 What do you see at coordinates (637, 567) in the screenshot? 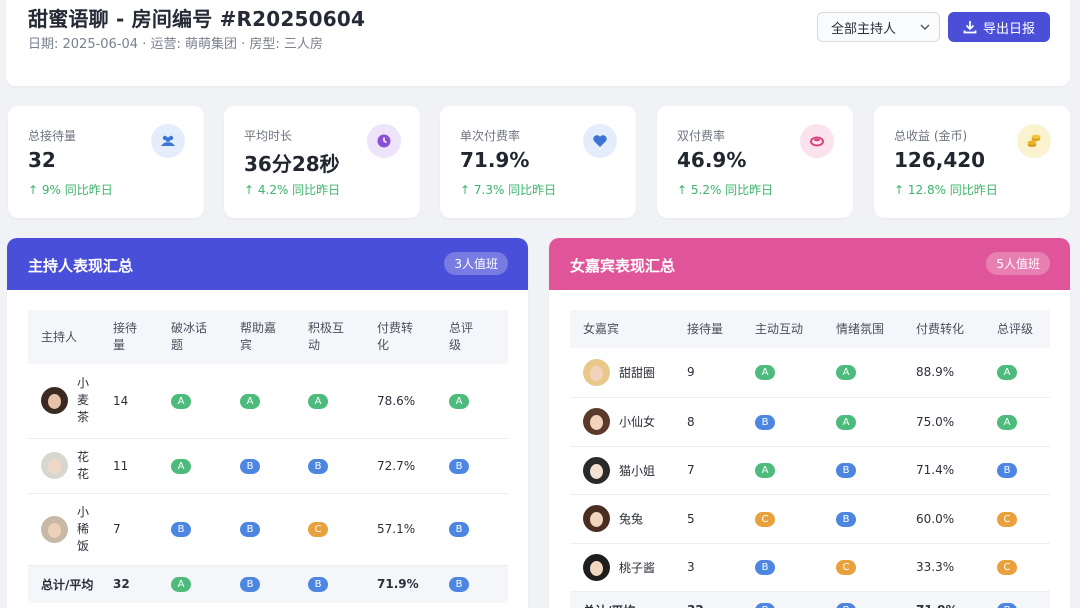
I see `guest-name: 桃子酱` at bounding box center [637, 567].